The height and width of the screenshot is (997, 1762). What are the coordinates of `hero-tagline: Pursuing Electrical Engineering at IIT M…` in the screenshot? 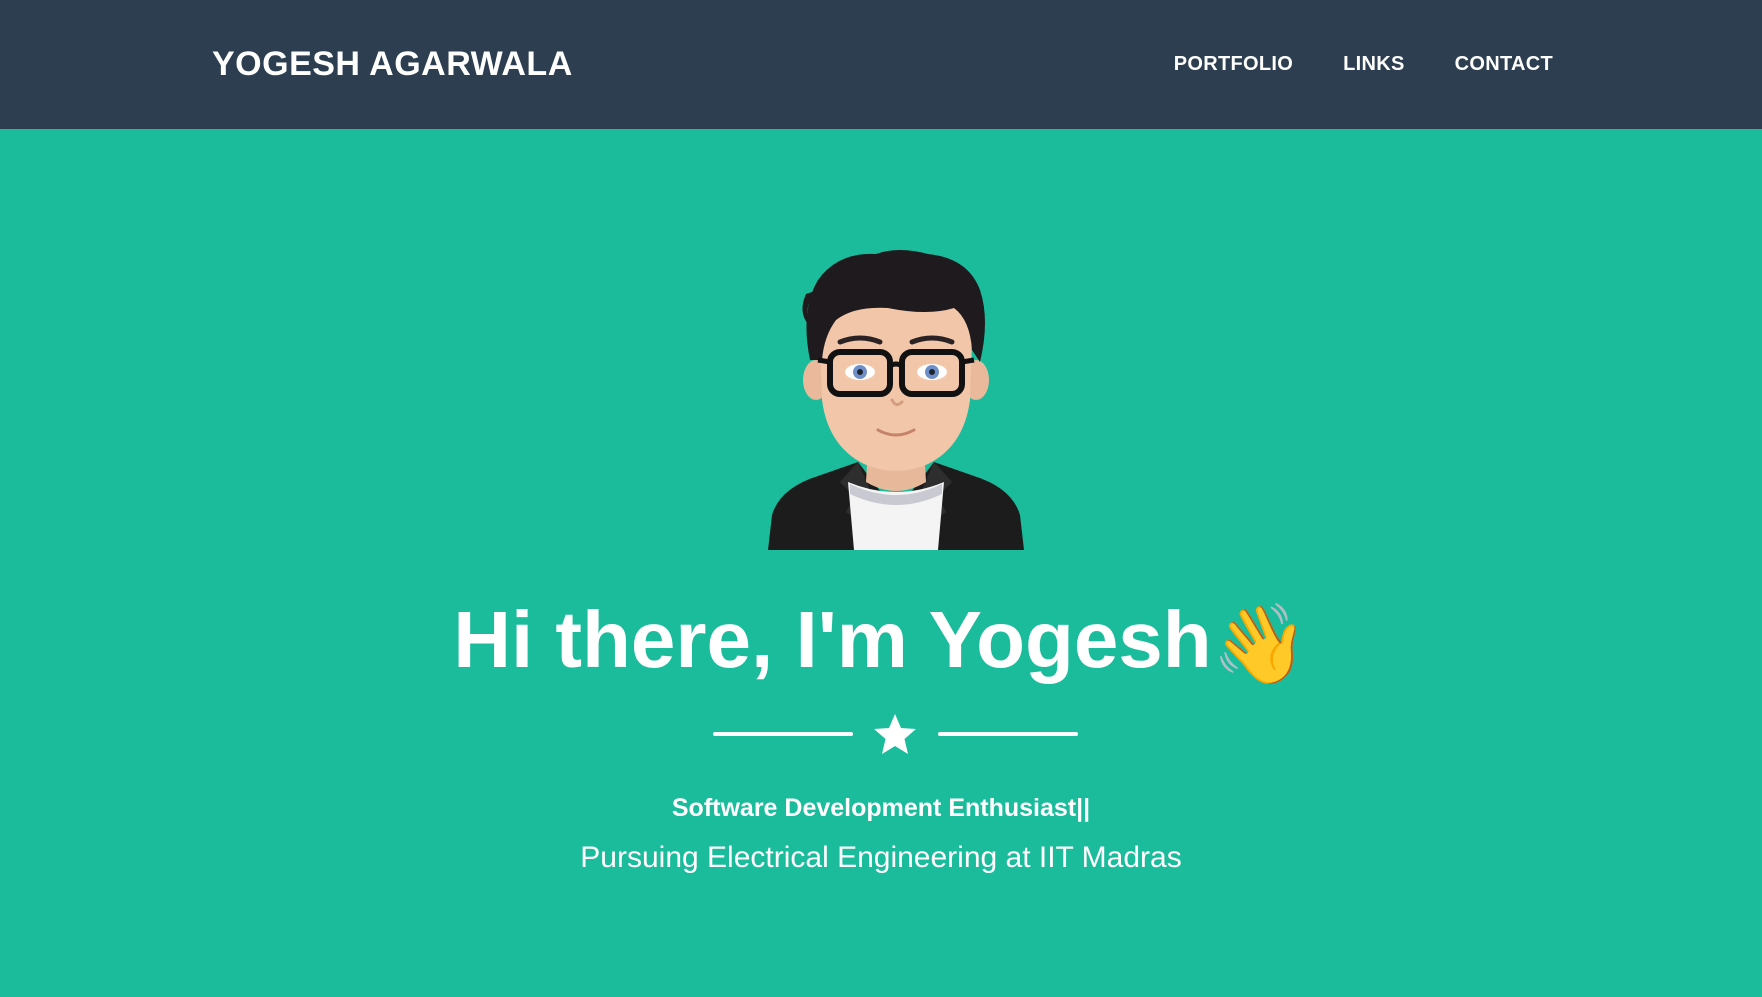 It's located at (881, 857).